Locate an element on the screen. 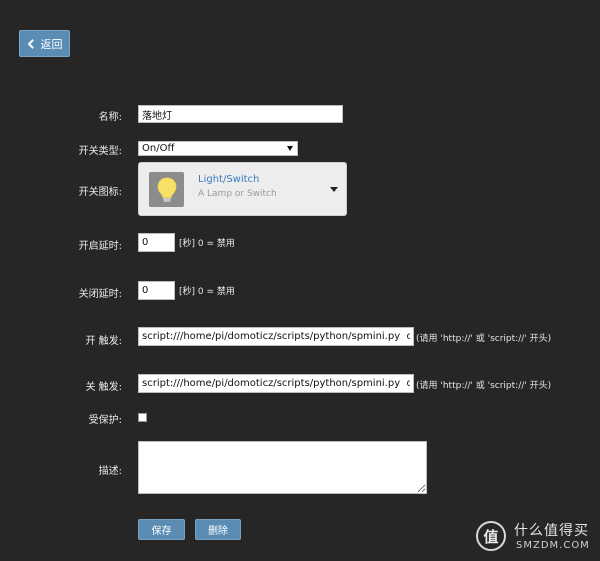  on-delay-hint: [秒] 0 = 禁用 is located at coordinates (207, 244).